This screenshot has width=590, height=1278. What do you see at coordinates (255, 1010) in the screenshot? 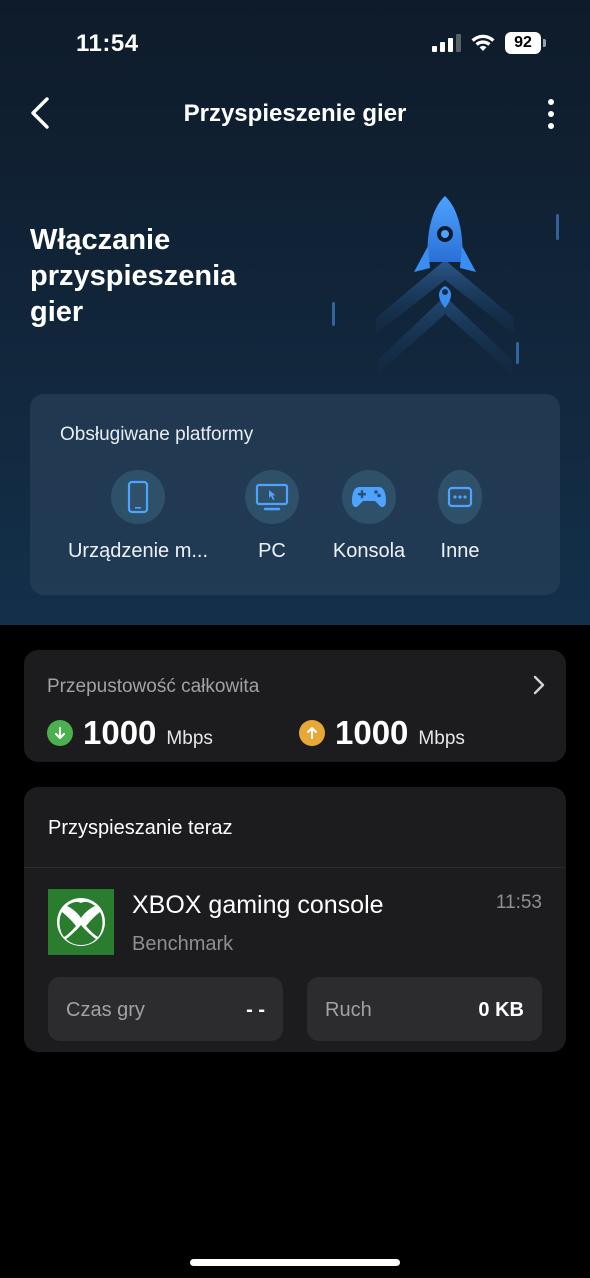
I see `stat-value: - -` at bounding box center [255, 1010].